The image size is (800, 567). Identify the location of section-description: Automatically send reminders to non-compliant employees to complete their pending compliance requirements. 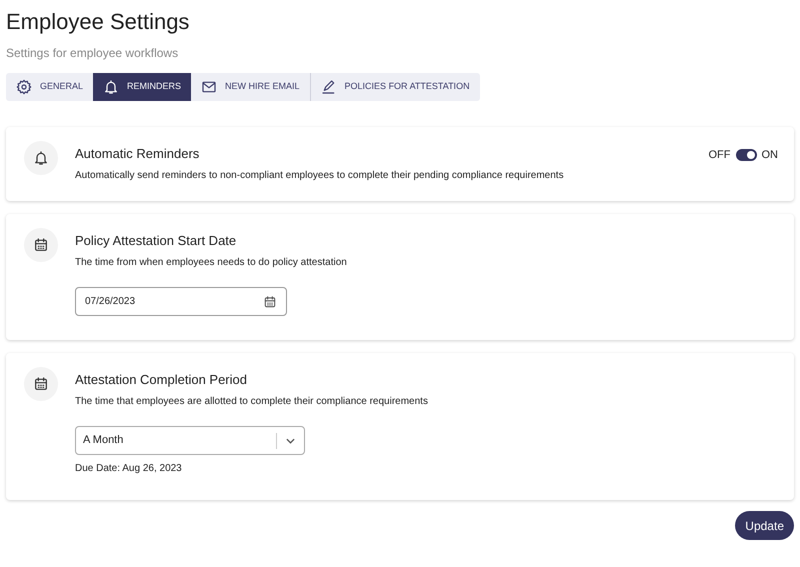
(320, 176).